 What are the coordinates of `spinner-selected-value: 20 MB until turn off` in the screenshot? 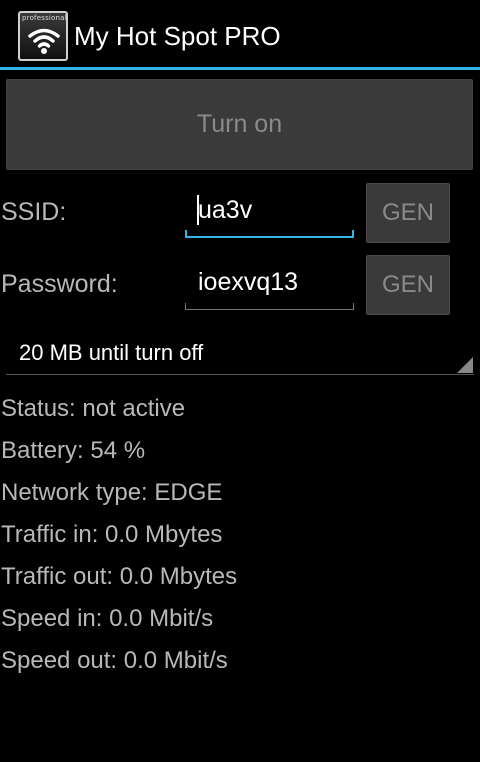 It's located at (111, 352).